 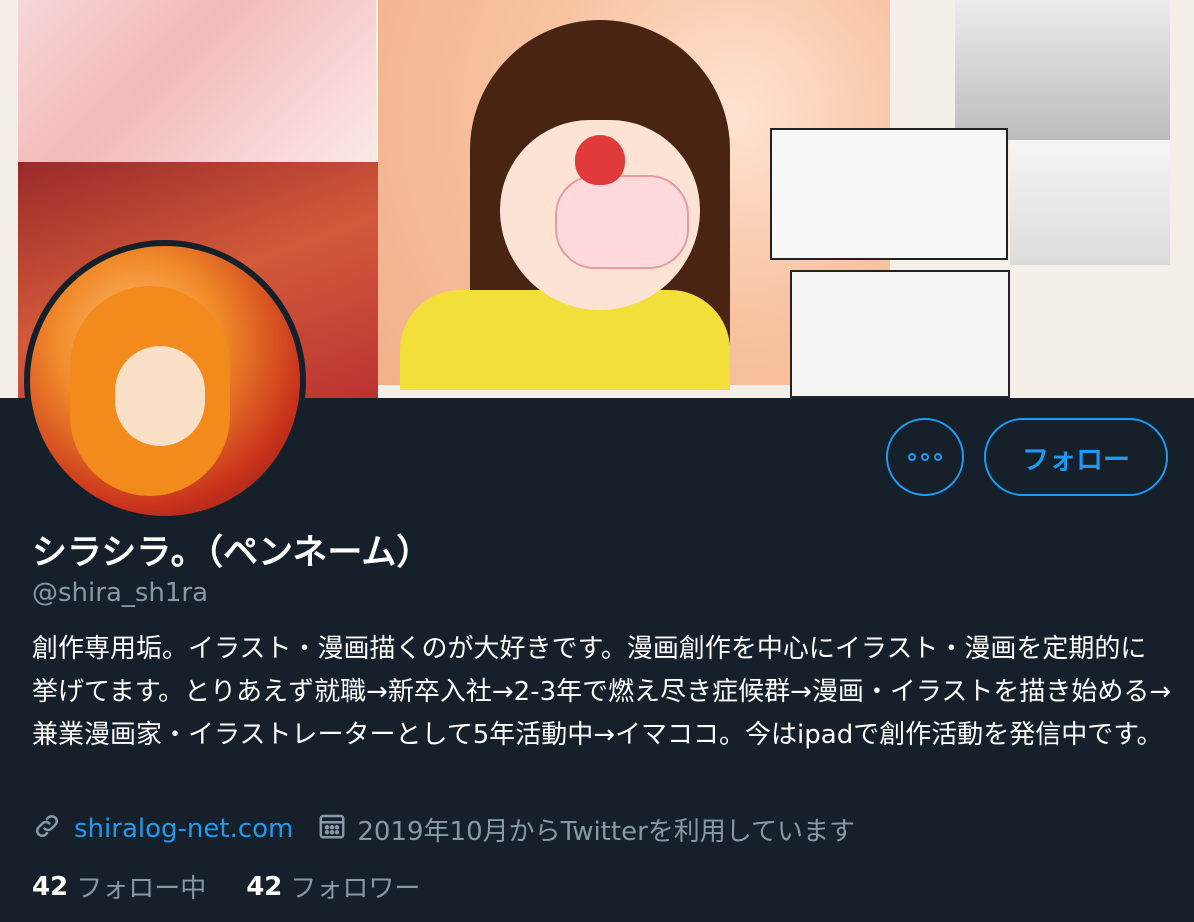 What do you see at coordinates (606, 831) in the screenshot?
I see `join-date: 2019年10月からTwitterを利用しています` at bounding box center [606, 831].